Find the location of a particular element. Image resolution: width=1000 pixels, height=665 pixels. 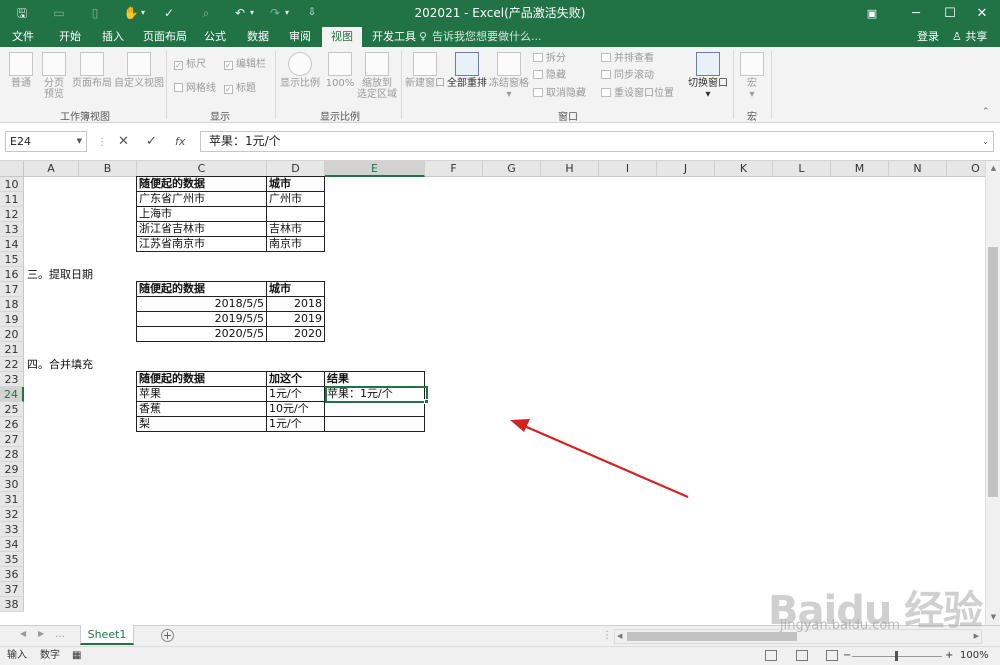

tab-split-handle: ⋮ is located at coordinates (607, 635).